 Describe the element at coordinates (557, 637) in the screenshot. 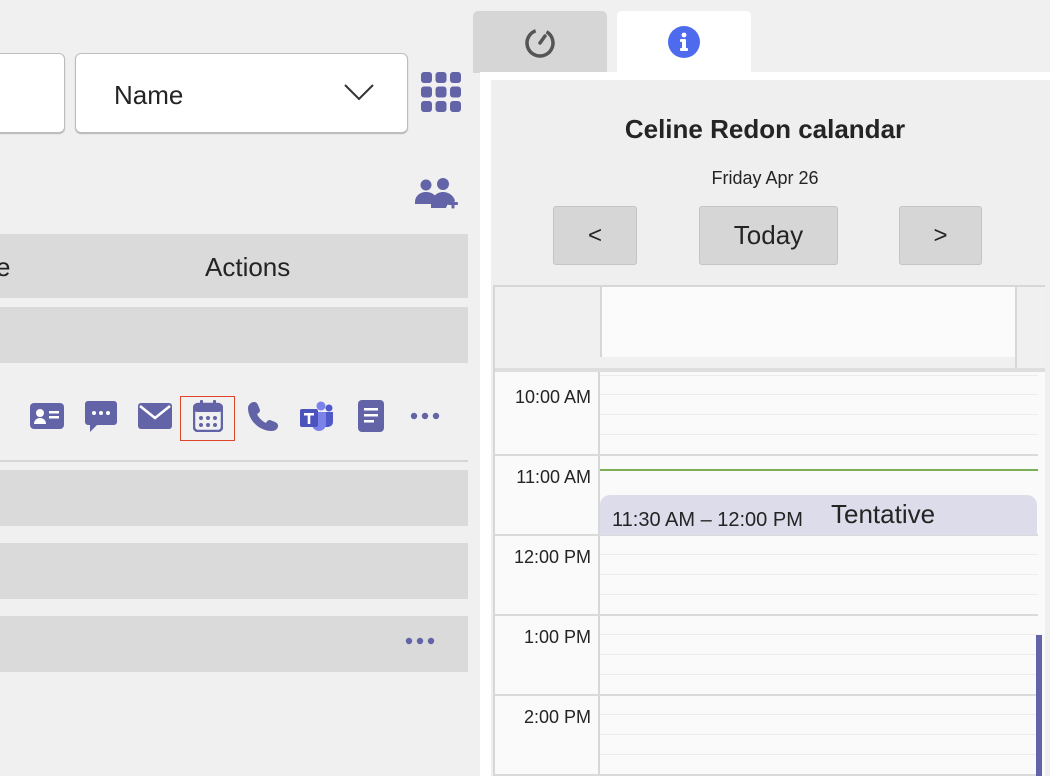

I see `time-label: 1:00 PM` at that location.